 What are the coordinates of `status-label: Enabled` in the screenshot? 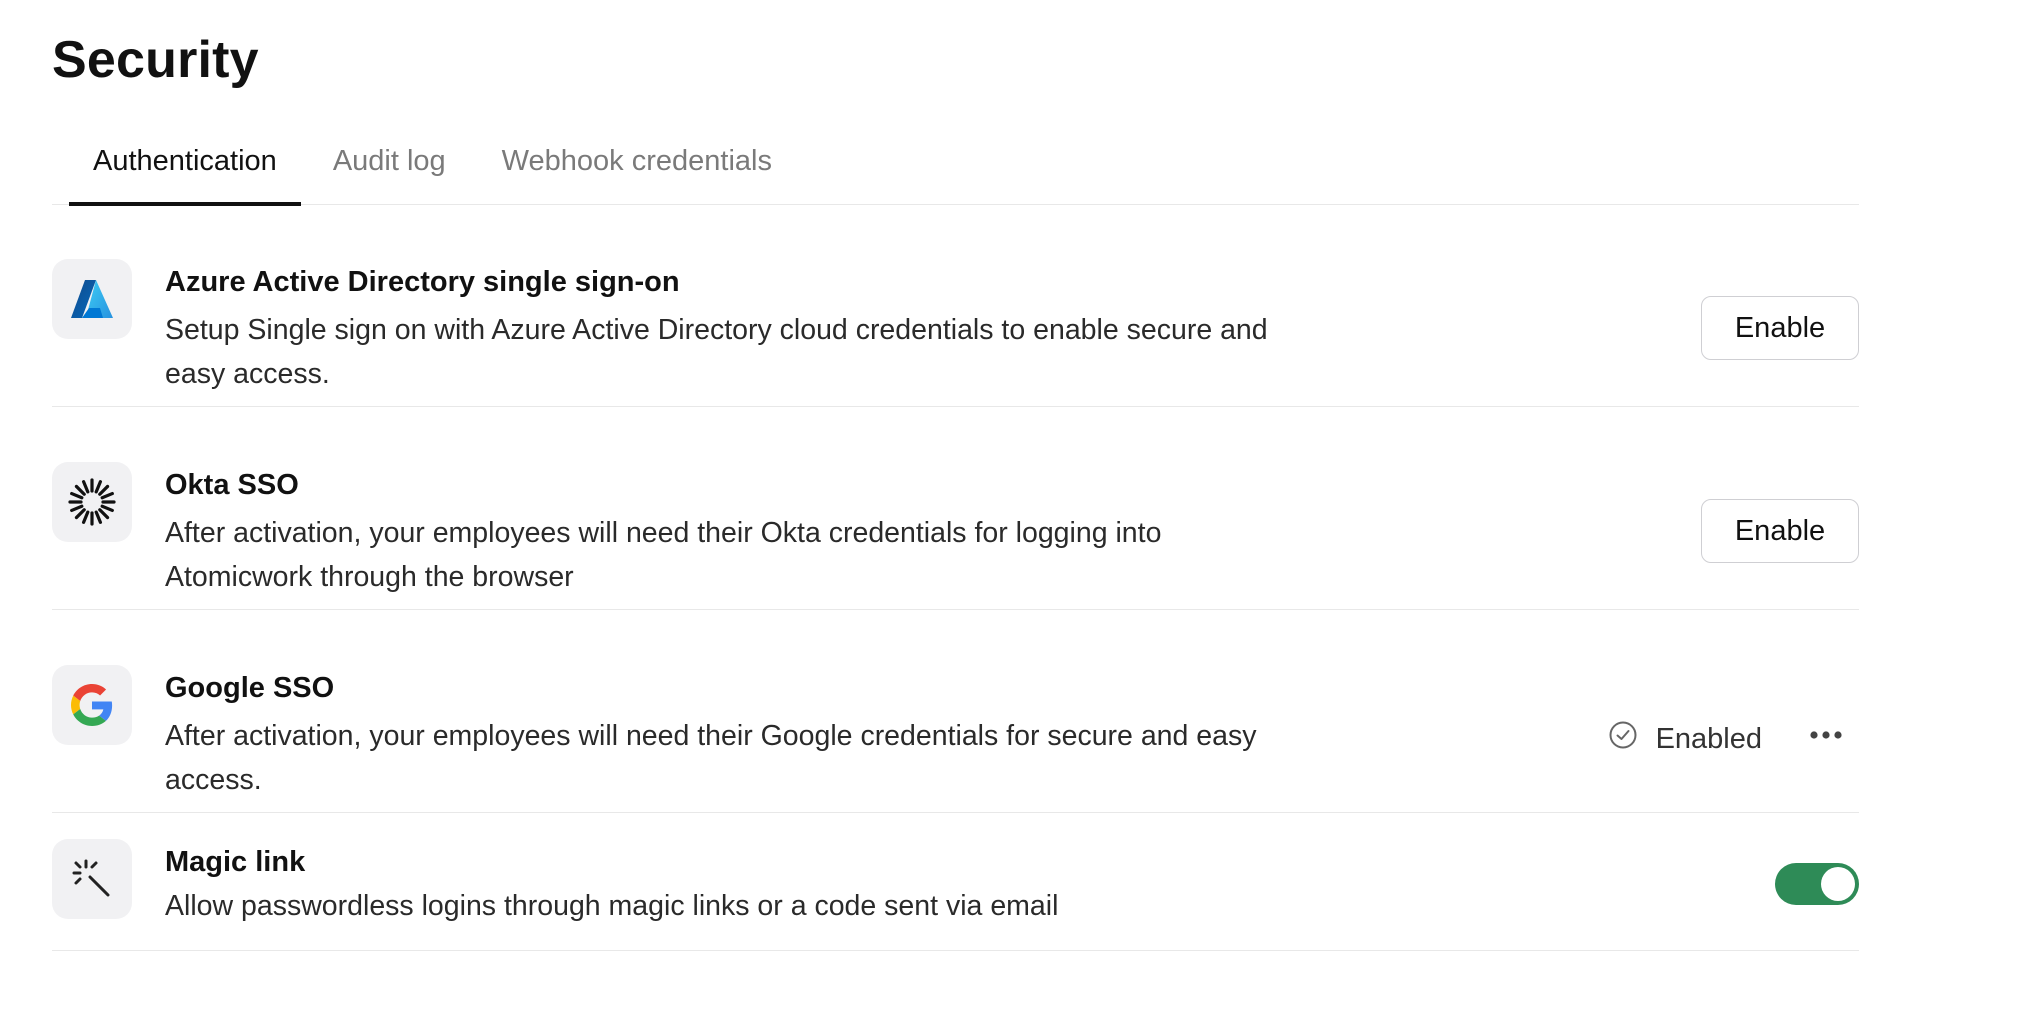 It's located at (1708, 738).